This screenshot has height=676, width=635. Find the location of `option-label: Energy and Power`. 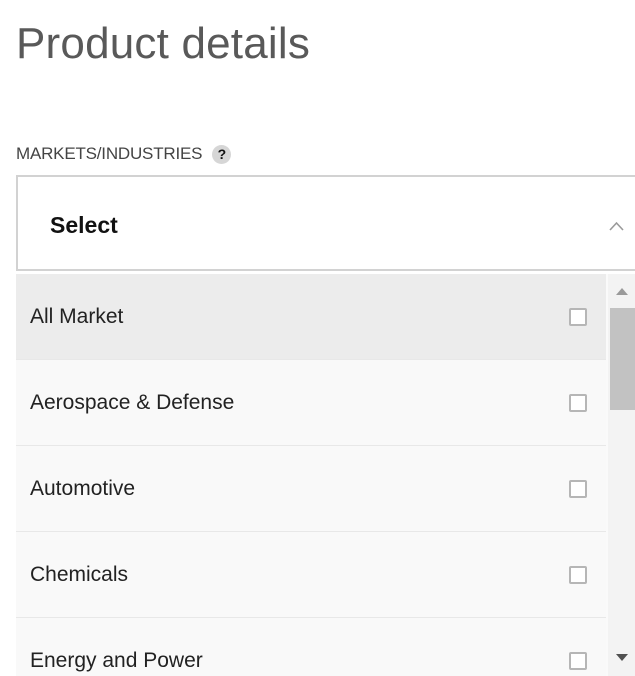

option-label: Energy and Power is located at coordinates (116, 660).